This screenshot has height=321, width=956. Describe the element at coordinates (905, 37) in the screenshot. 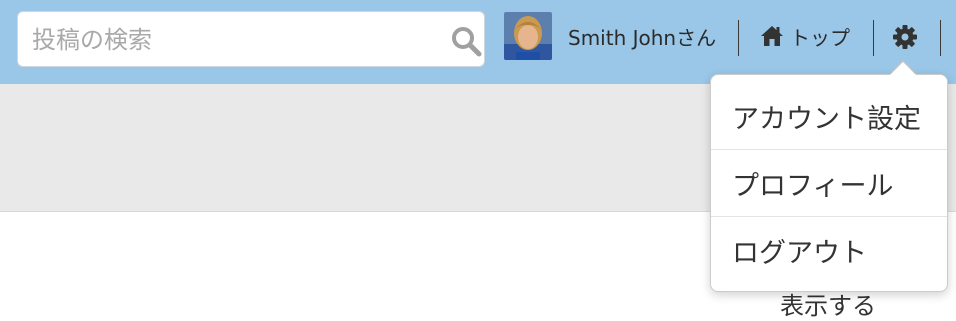

I see `gear-icon` at that location.